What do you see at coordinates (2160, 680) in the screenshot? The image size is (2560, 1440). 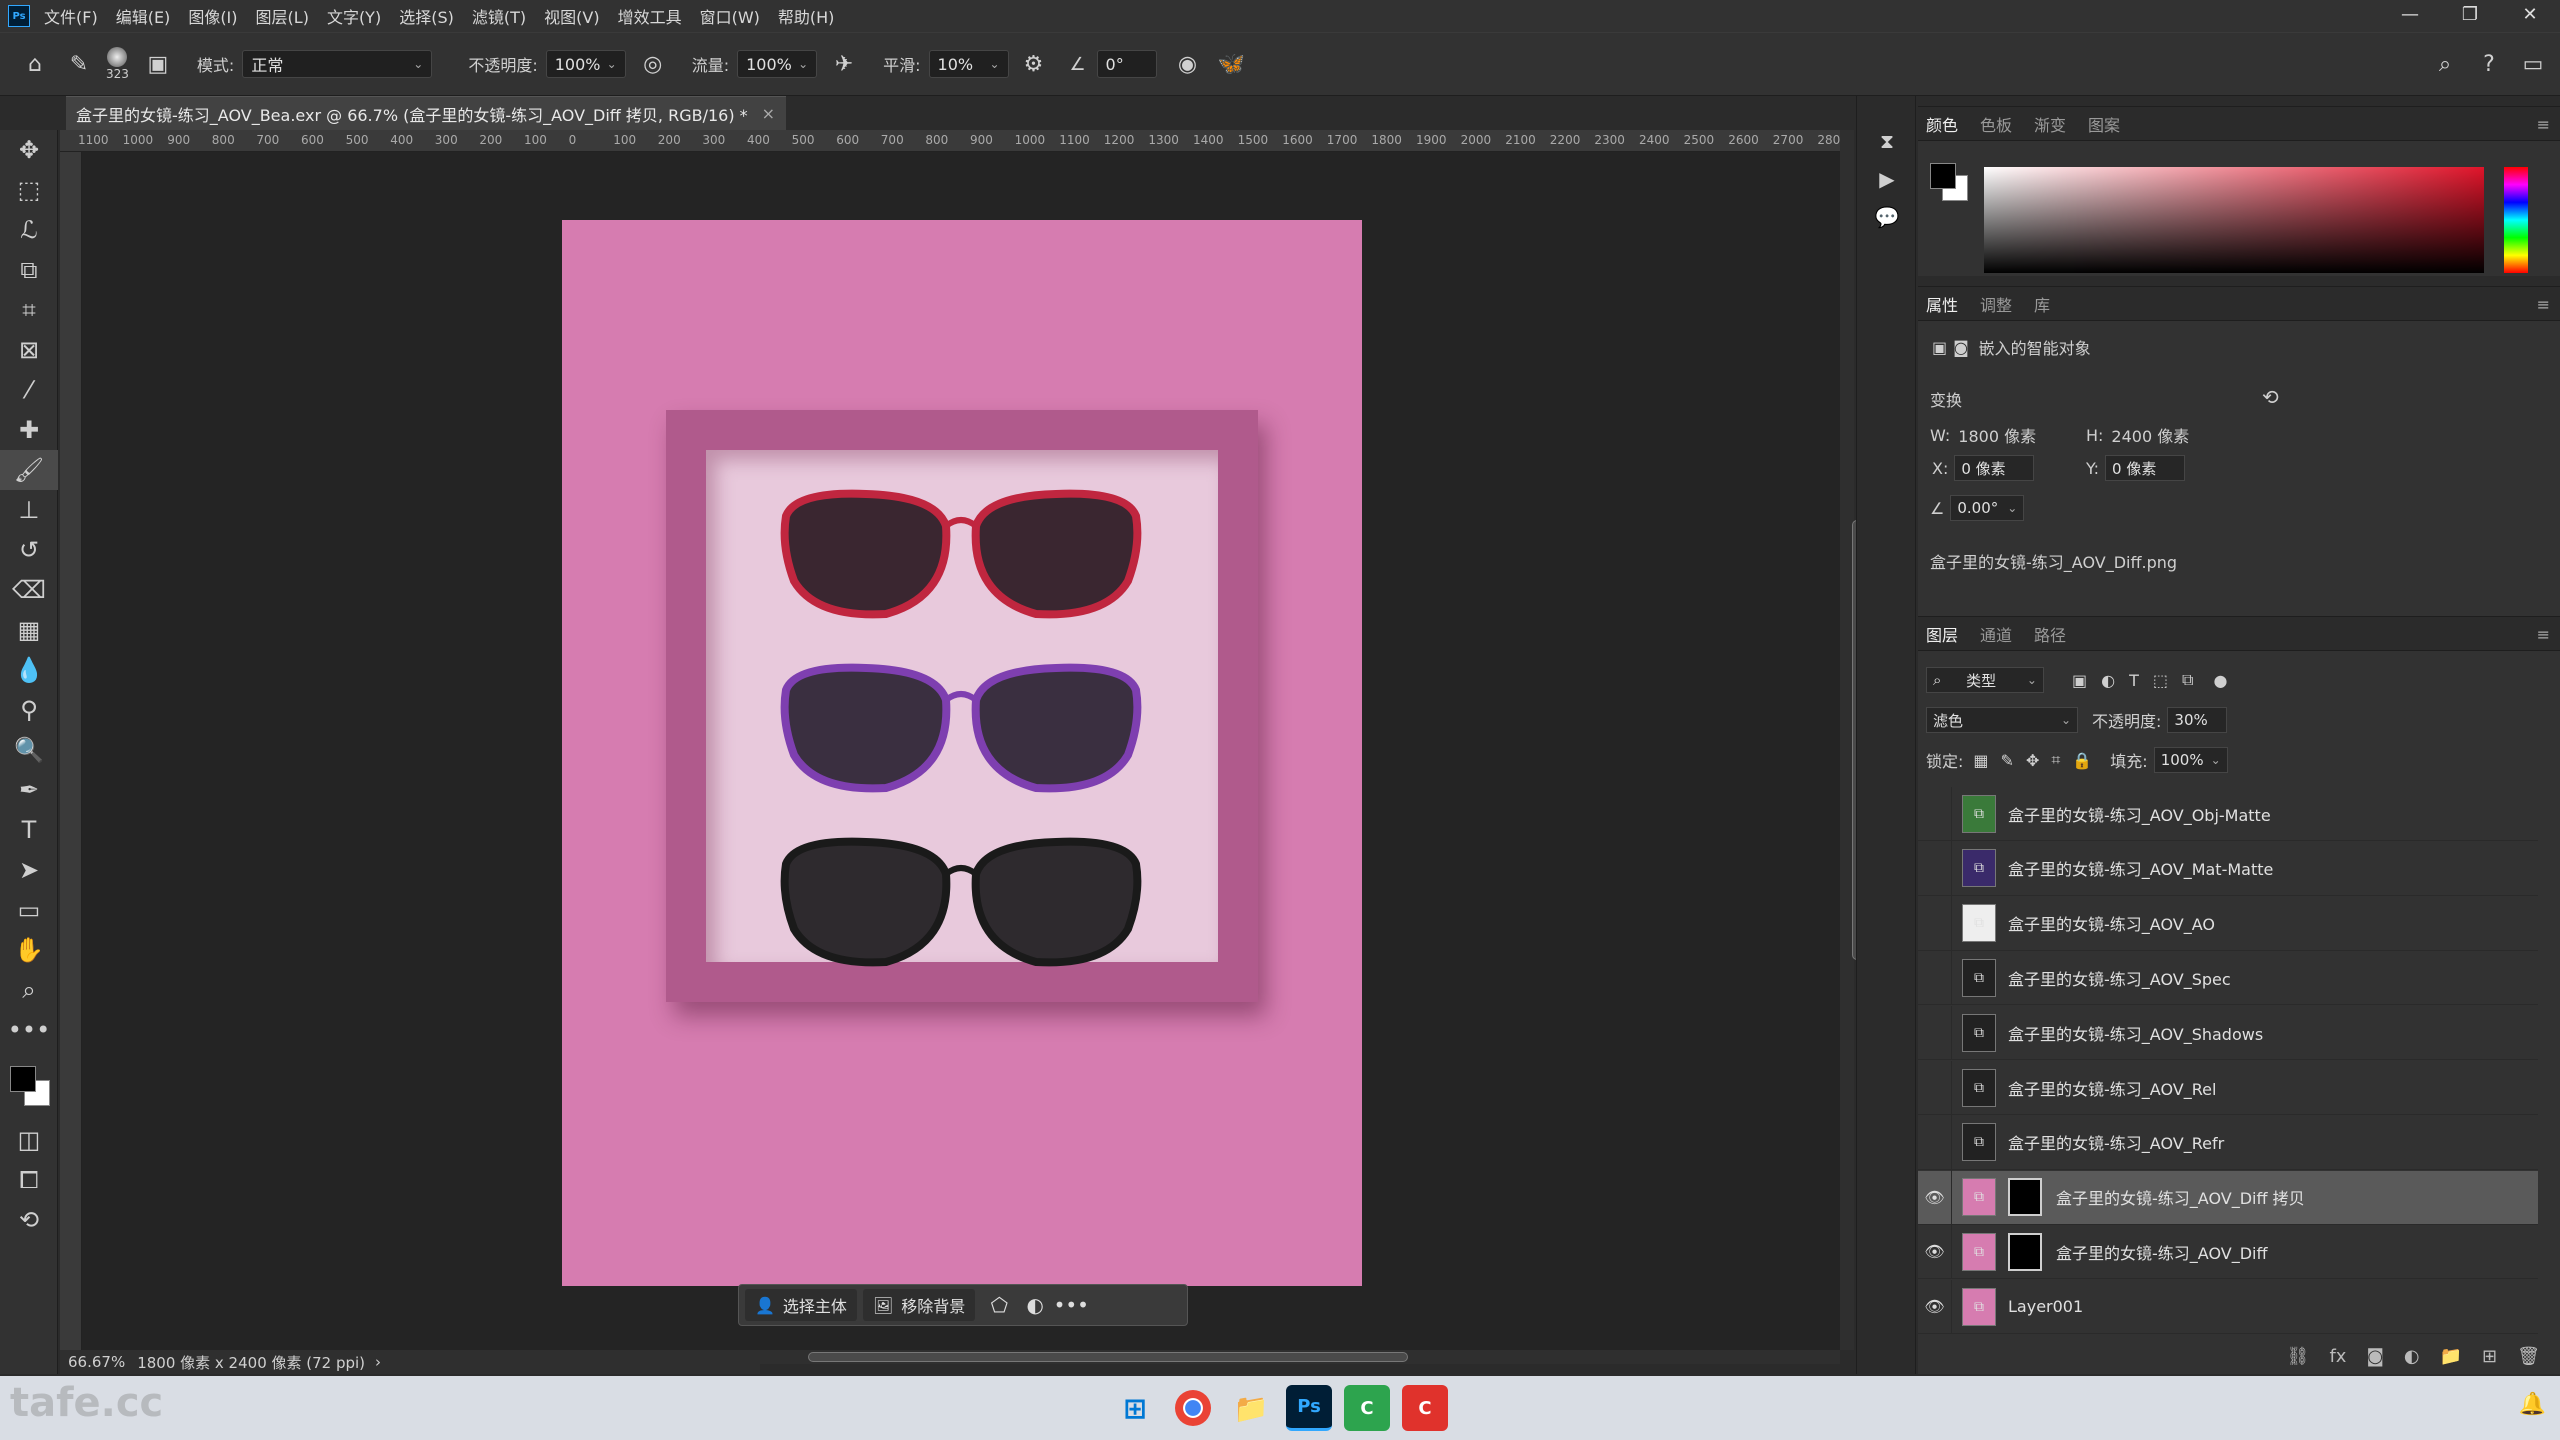 I see `filter-shape-icon: ⬚` at bounding box center [2160, 680].